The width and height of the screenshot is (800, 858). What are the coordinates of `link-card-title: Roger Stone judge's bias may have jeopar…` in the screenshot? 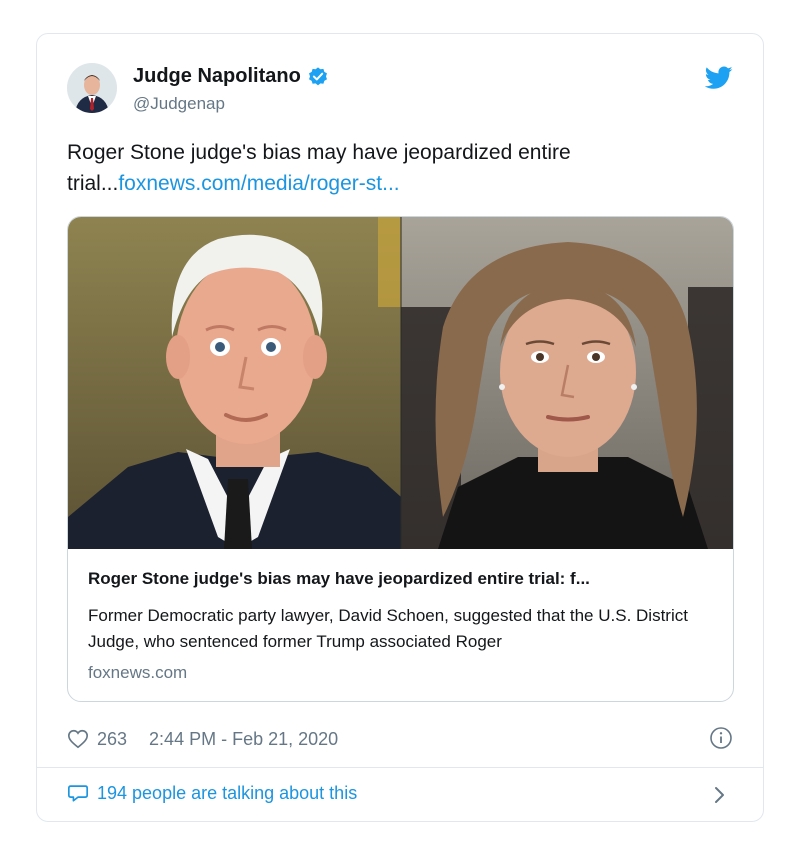 It's located at (339, 578).